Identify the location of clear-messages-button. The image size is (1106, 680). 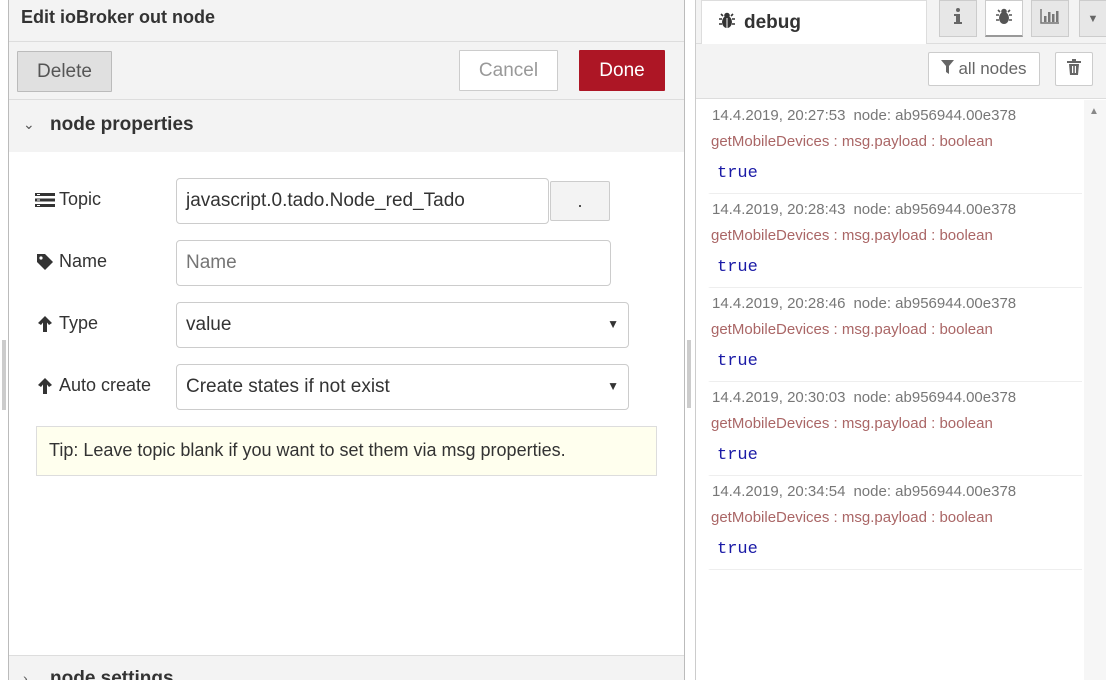
(1074, 69).